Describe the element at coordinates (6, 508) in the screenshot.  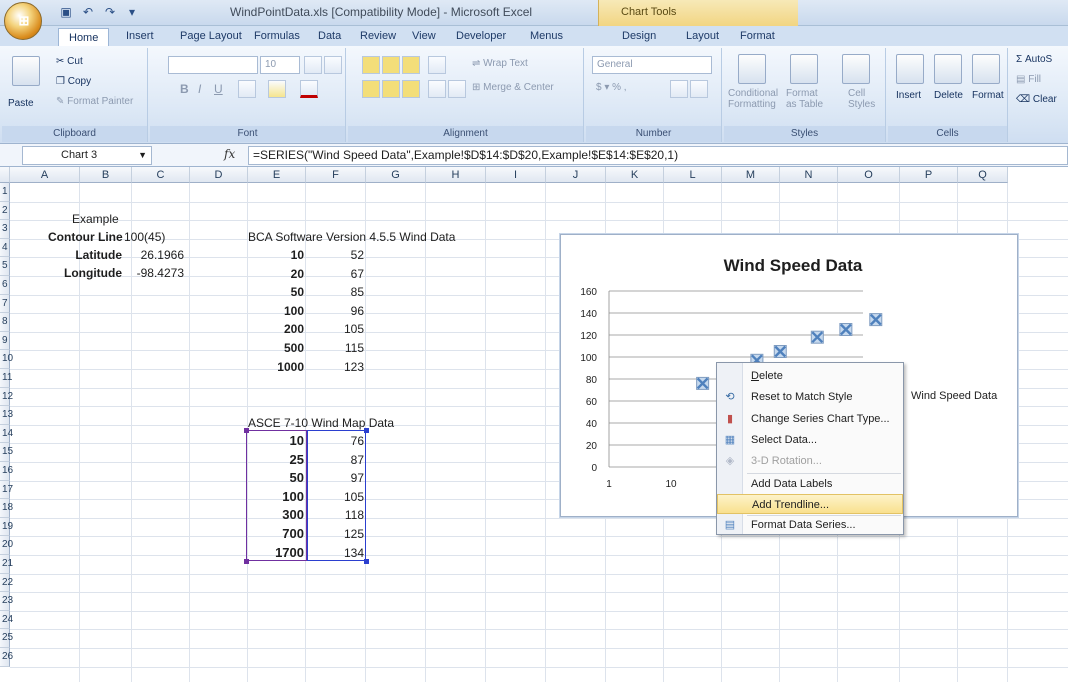
I see `row-header-18: 18` at that location.